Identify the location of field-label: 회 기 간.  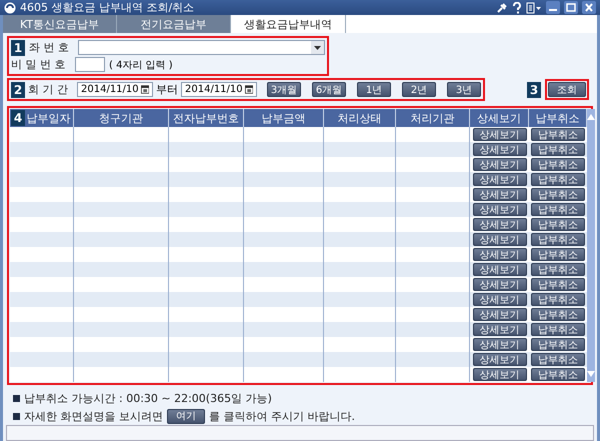
(48, 89).